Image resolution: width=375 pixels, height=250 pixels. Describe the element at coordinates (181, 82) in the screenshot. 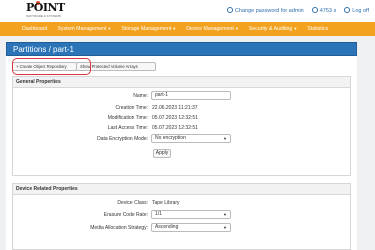

I see `general-properties-title: General Properties` at that location.